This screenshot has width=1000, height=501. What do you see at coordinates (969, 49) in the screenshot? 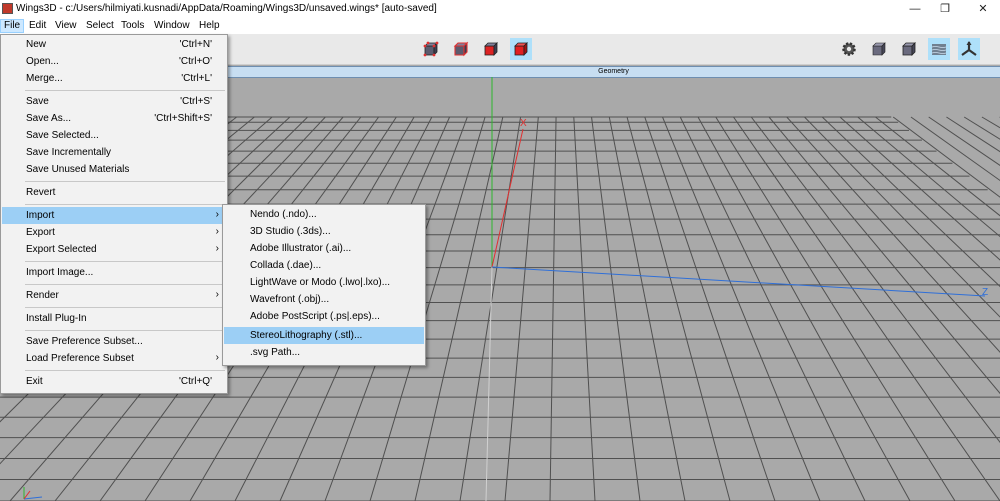
I see `axes-button` at bounding box center [969, 49].